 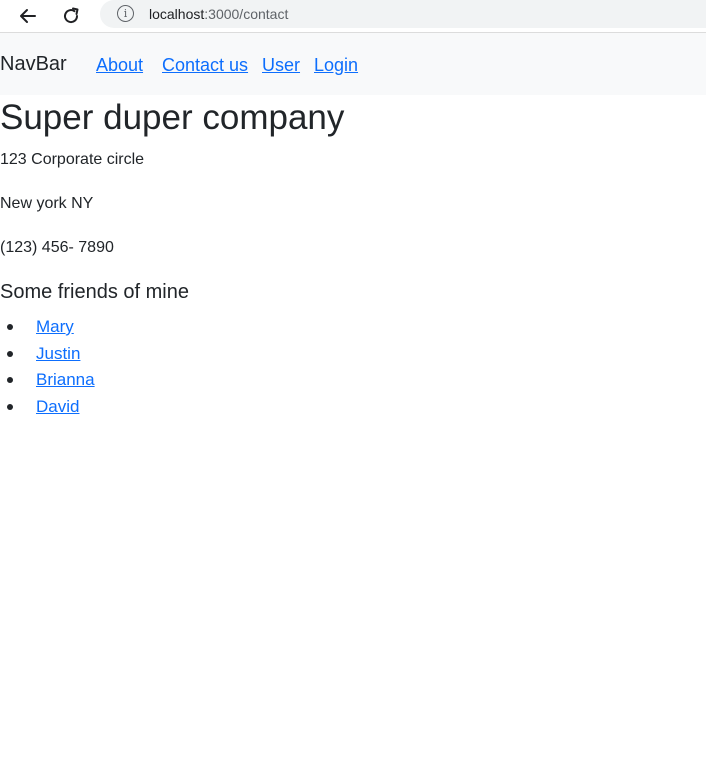 I want to click on list-item: Justin, so click(x=47, y=354).